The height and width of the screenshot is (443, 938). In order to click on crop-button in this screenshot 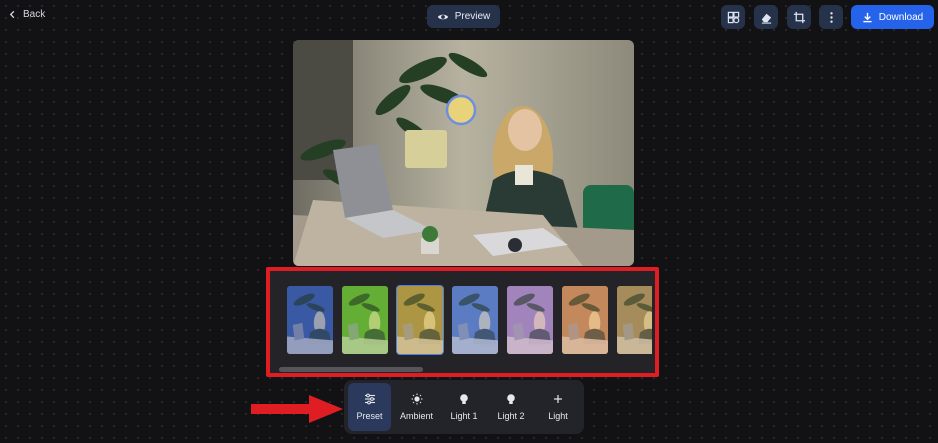, I will do `click(799, 17)`.